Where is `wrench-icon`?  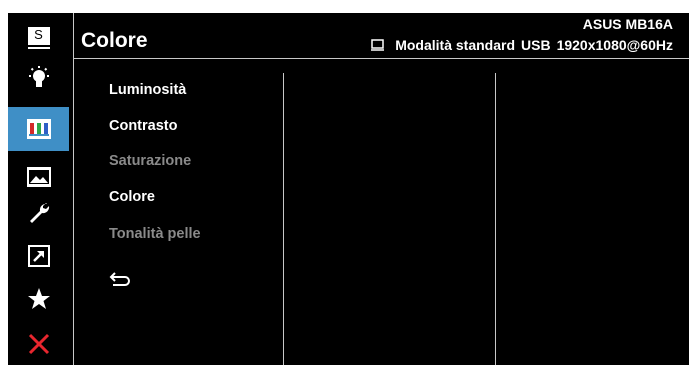 wrench-icon is located at coordinates (39, 213).